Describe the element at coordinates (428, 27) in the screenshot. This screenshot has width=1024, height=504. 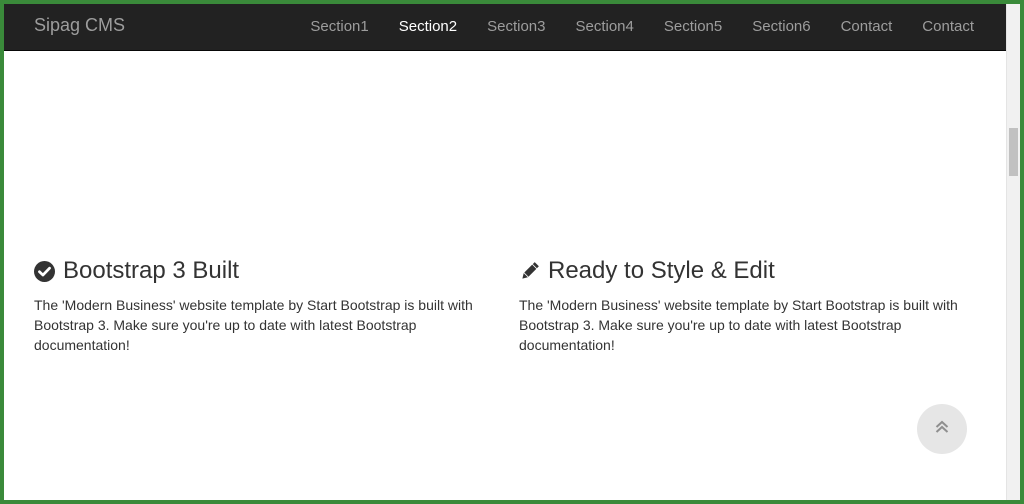
I see `nav-item-section2: Section2` at that location.